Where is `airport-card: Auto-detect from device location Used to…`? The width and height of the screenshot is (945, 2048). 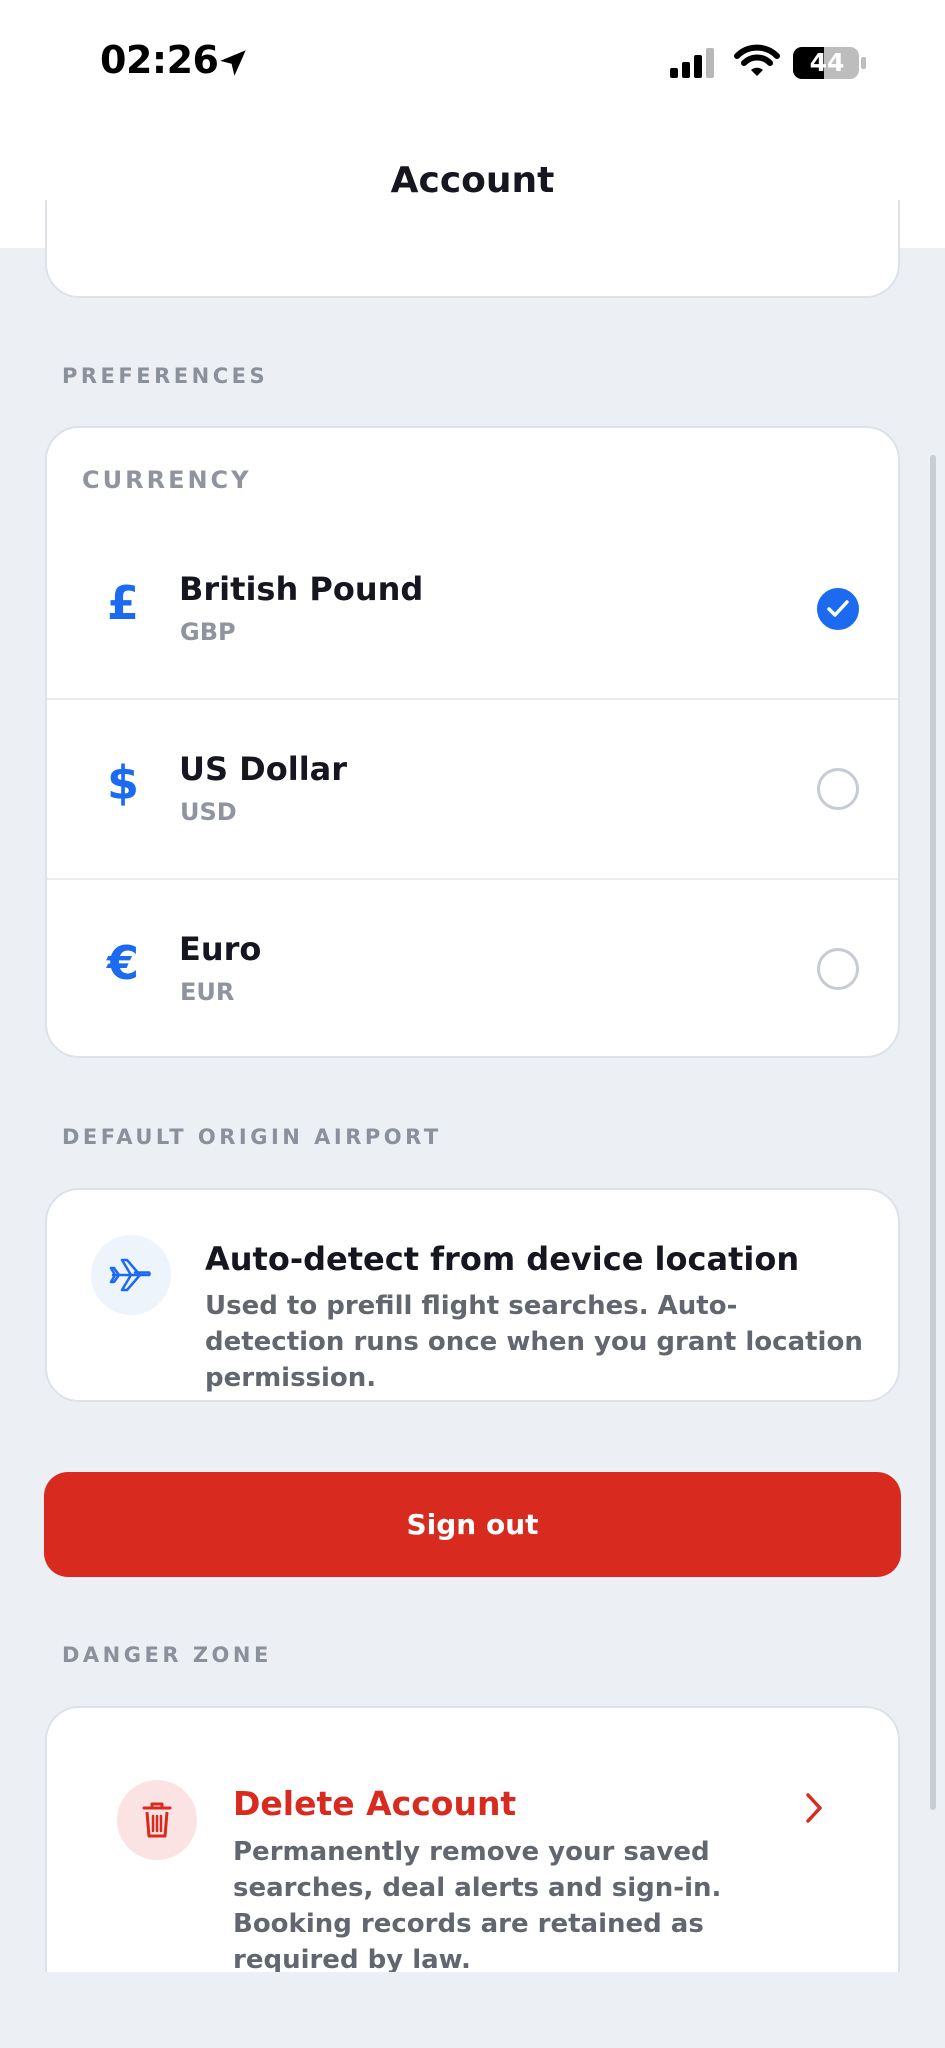
airport-card: Auto-detect from device location Used to… is located at coordinates (472, 1295).